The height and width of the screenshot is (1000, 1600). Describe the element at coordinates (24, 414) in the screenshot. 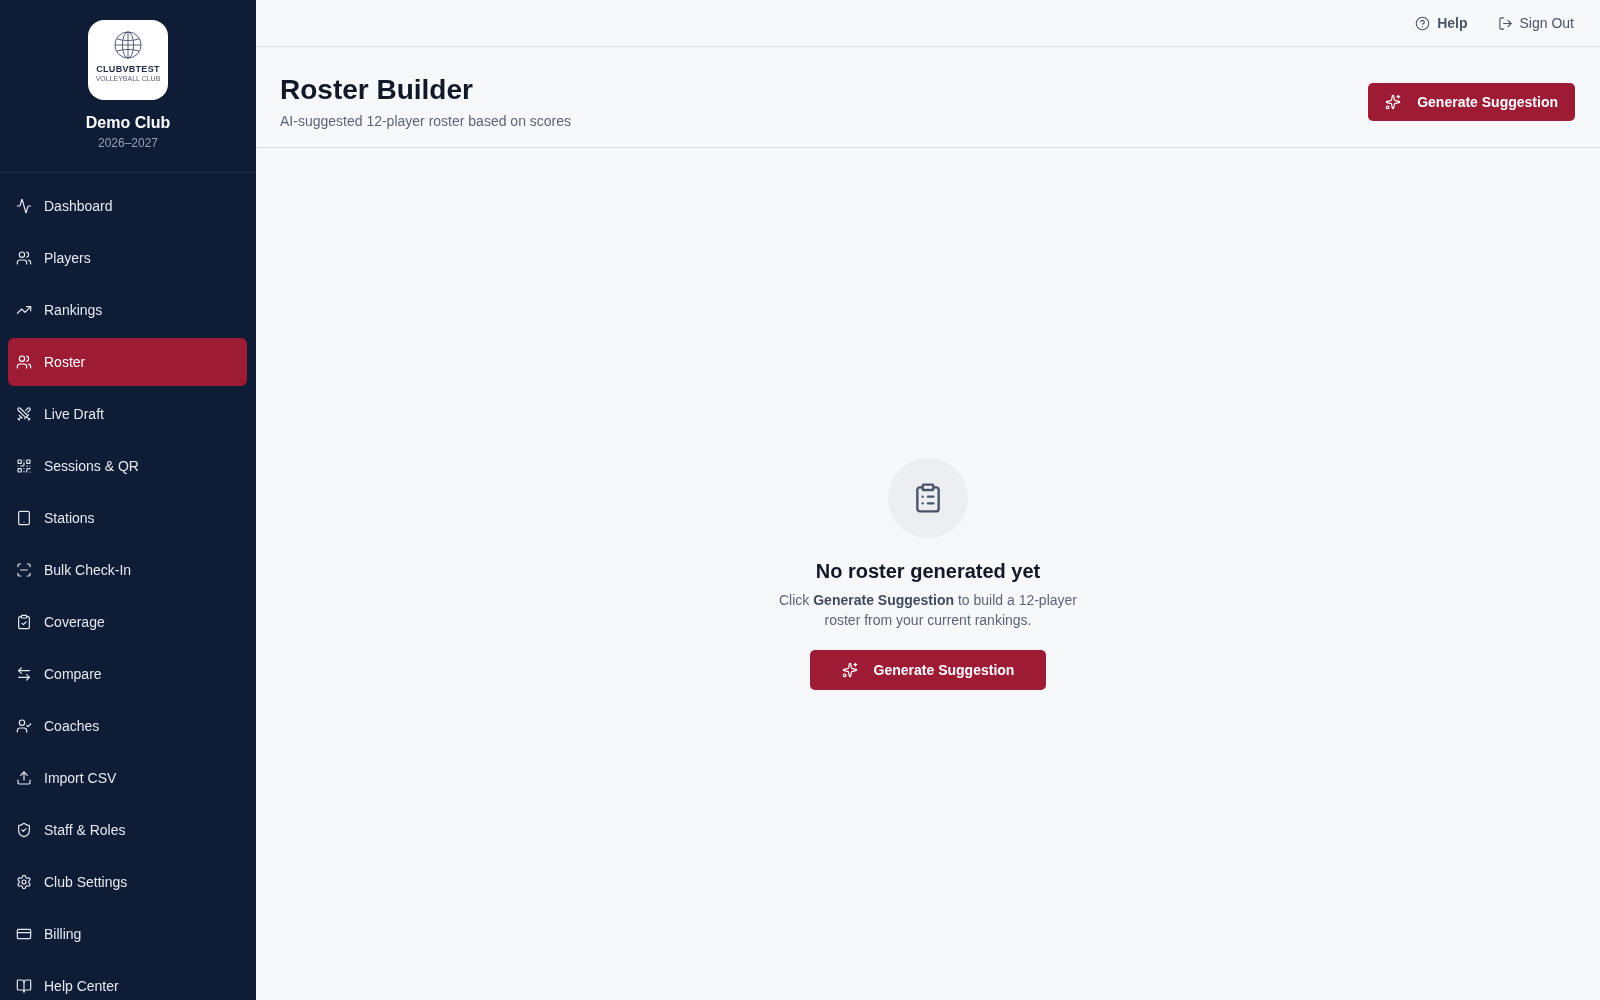

I see `swords-icon` at that location.